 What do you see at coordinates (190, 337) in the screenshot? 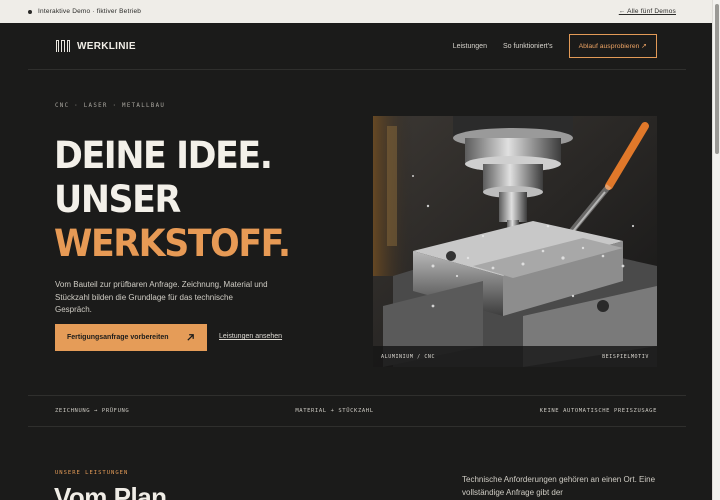
I see `arrow-up-right-icon` at bounding box center [190, 337].